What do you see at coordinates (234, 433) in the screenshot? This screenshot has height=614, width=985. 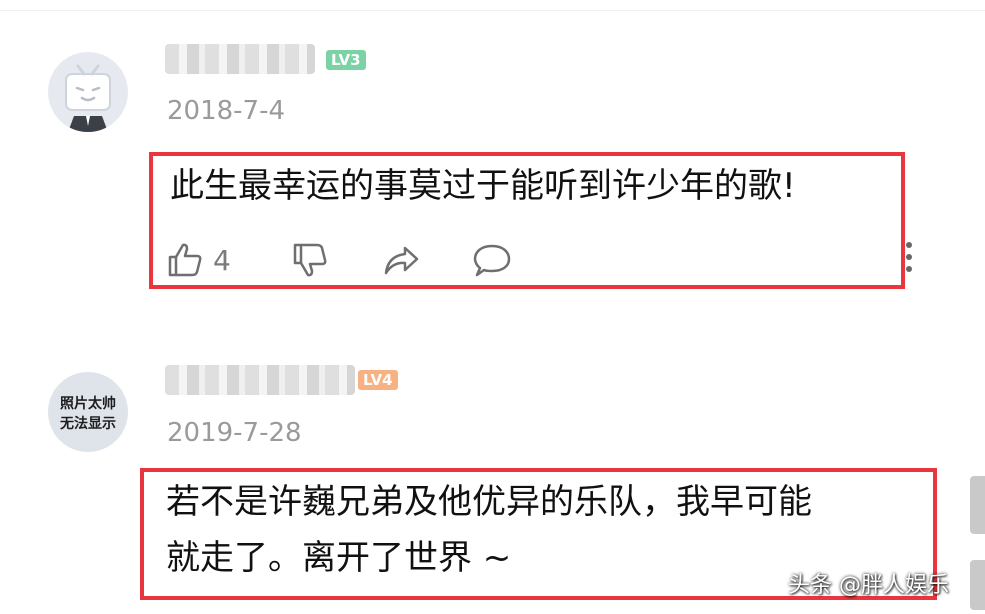 I see `comment-date: 2019-7-28` at bounding box center [234, 433].